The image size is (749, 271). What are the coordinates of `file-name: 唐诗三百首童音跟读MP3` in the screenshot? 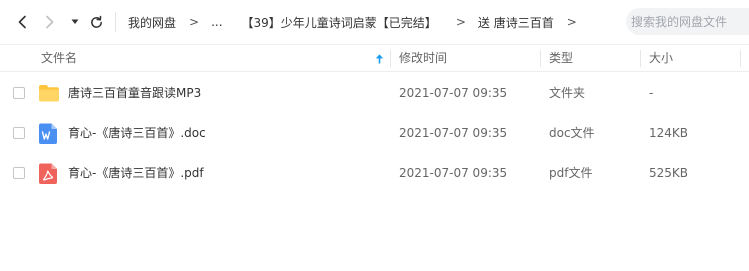 It's located at (134, 93).